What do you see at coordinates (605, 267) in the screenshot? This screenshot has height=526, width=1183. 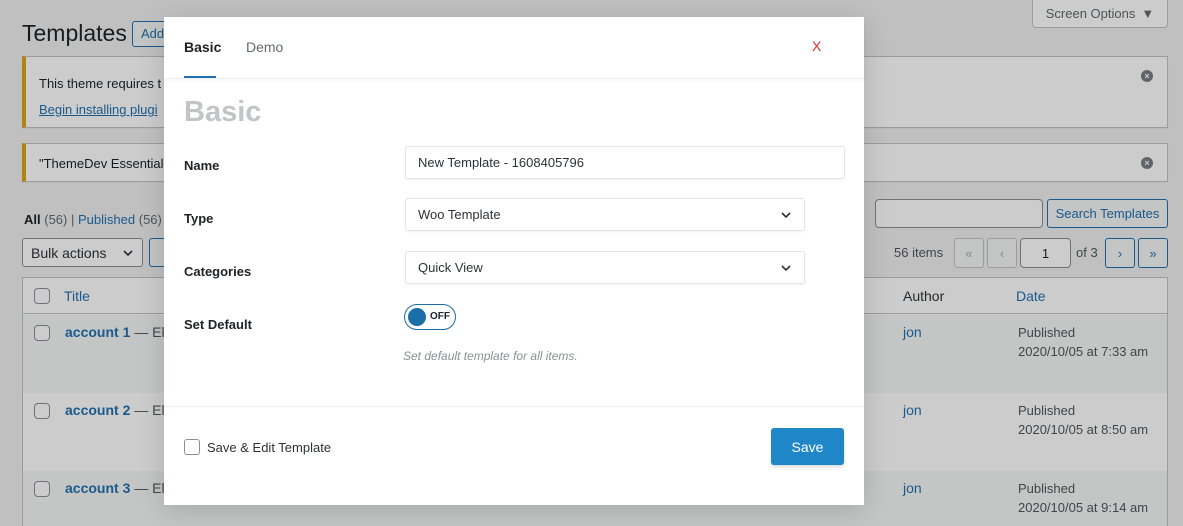 I see `categories-select: Quick View` at bounding box center [605, 267].